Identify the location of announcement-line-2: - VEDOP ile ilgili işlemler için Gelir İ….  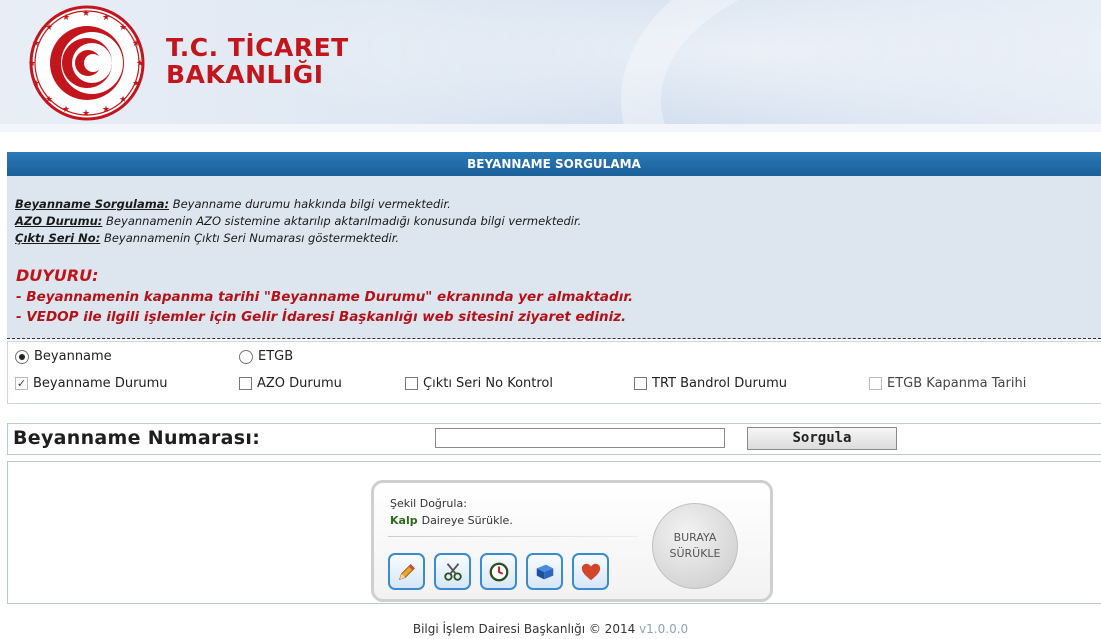
(321, 317).